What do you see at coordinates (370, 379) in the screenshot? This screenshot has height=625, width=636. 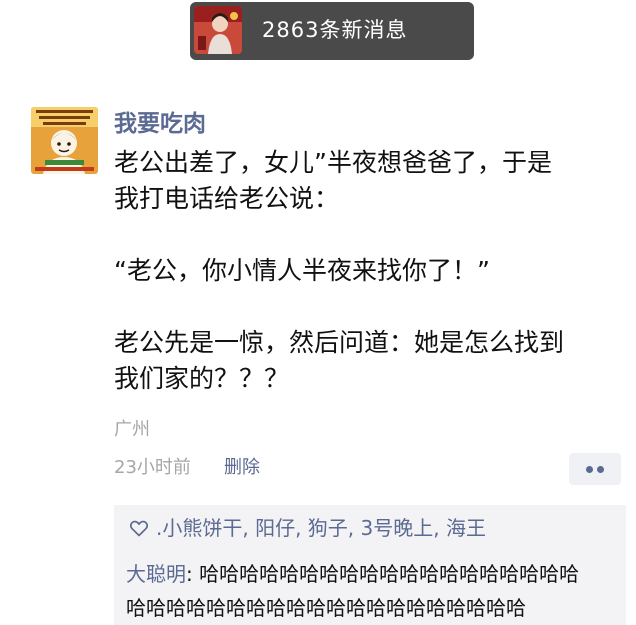 I see `post-text-line: 我们家的？？？` at bounding box center [370, 379].